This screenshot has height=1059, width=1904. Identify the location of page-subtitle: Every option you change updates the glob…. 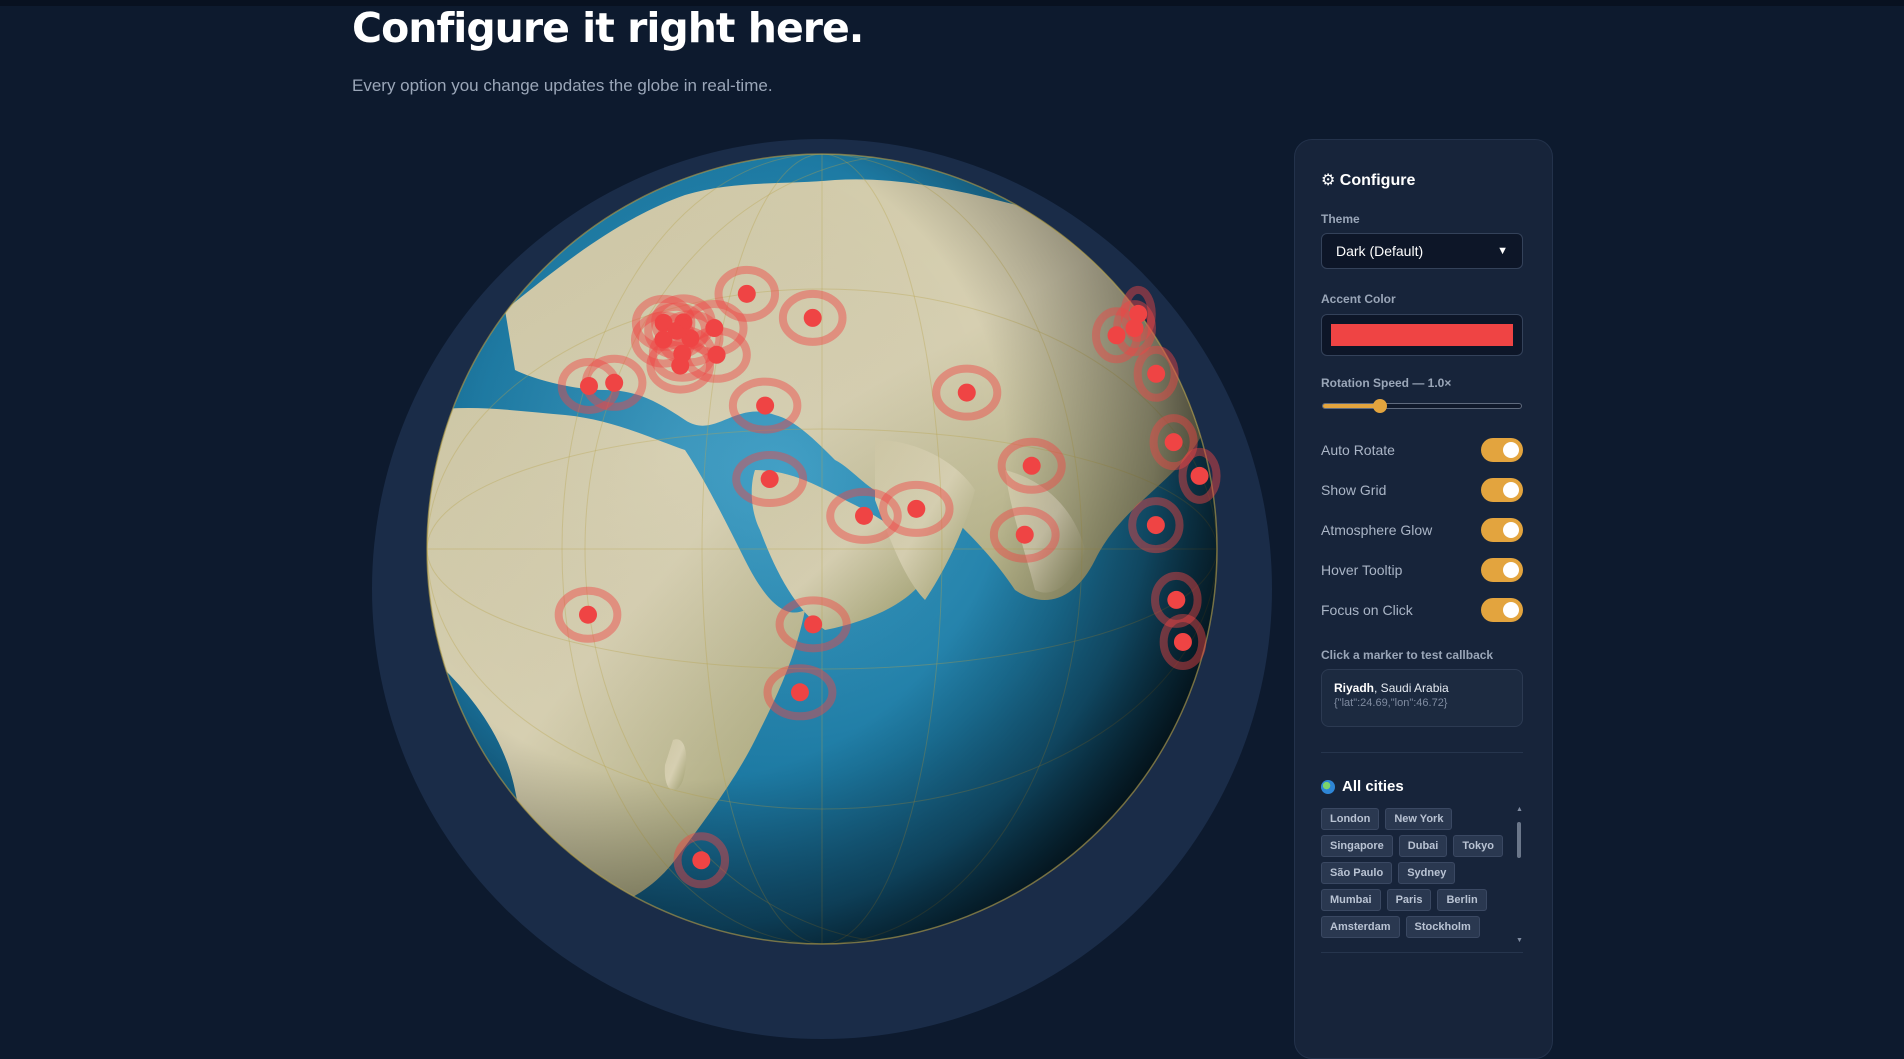
(562, 85).